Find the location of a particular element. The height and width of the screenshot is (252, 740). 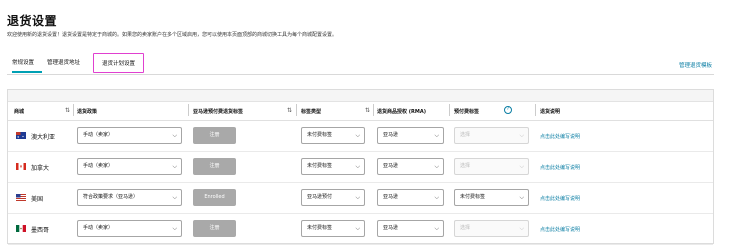

table-row: 加拿大 手动（卖家） ⌵ 注册 未付费标签 ⌵ 亚马逊 ⌵ 选择 ⌵ 点击此处编写说明 is located at coordinates (360, 167).